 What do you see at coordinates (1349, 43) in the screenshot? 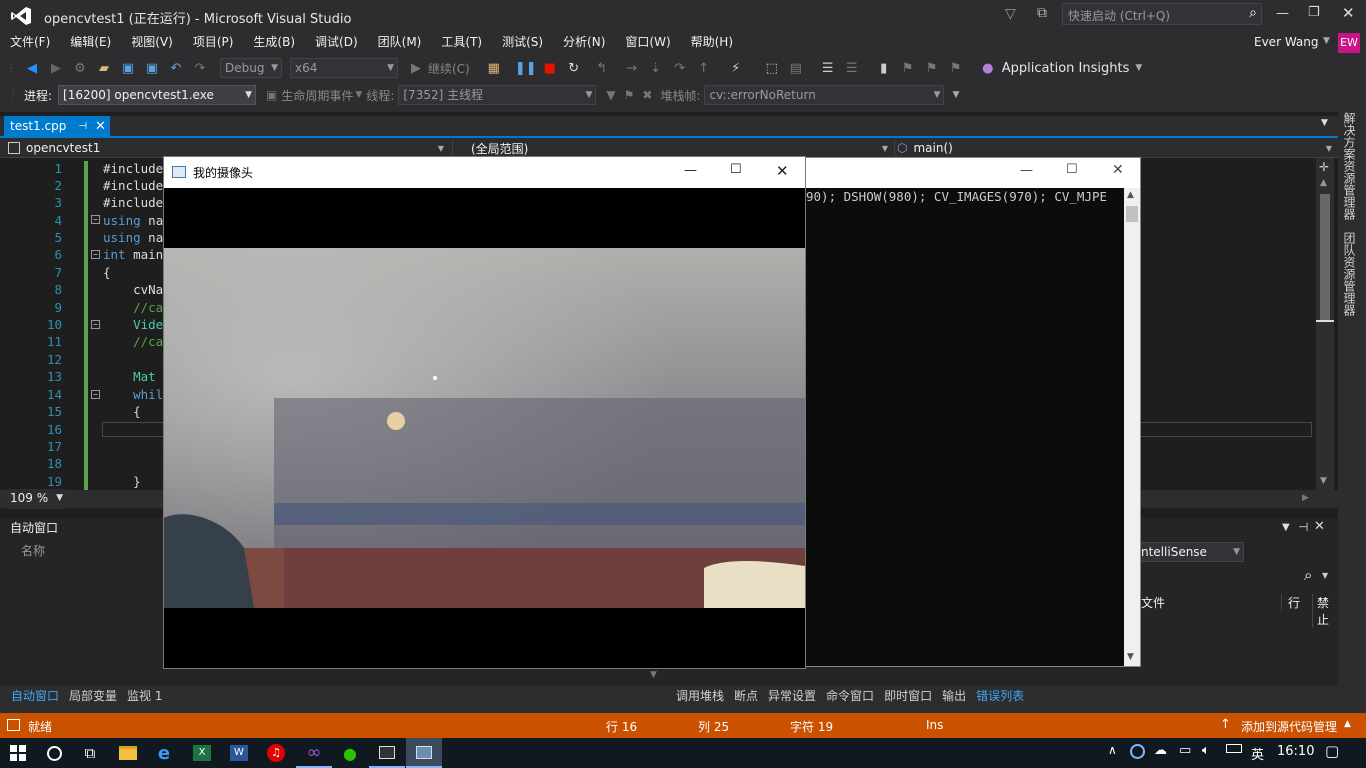
I see `user-avatar: EW` at bounding box center [1349, 43].